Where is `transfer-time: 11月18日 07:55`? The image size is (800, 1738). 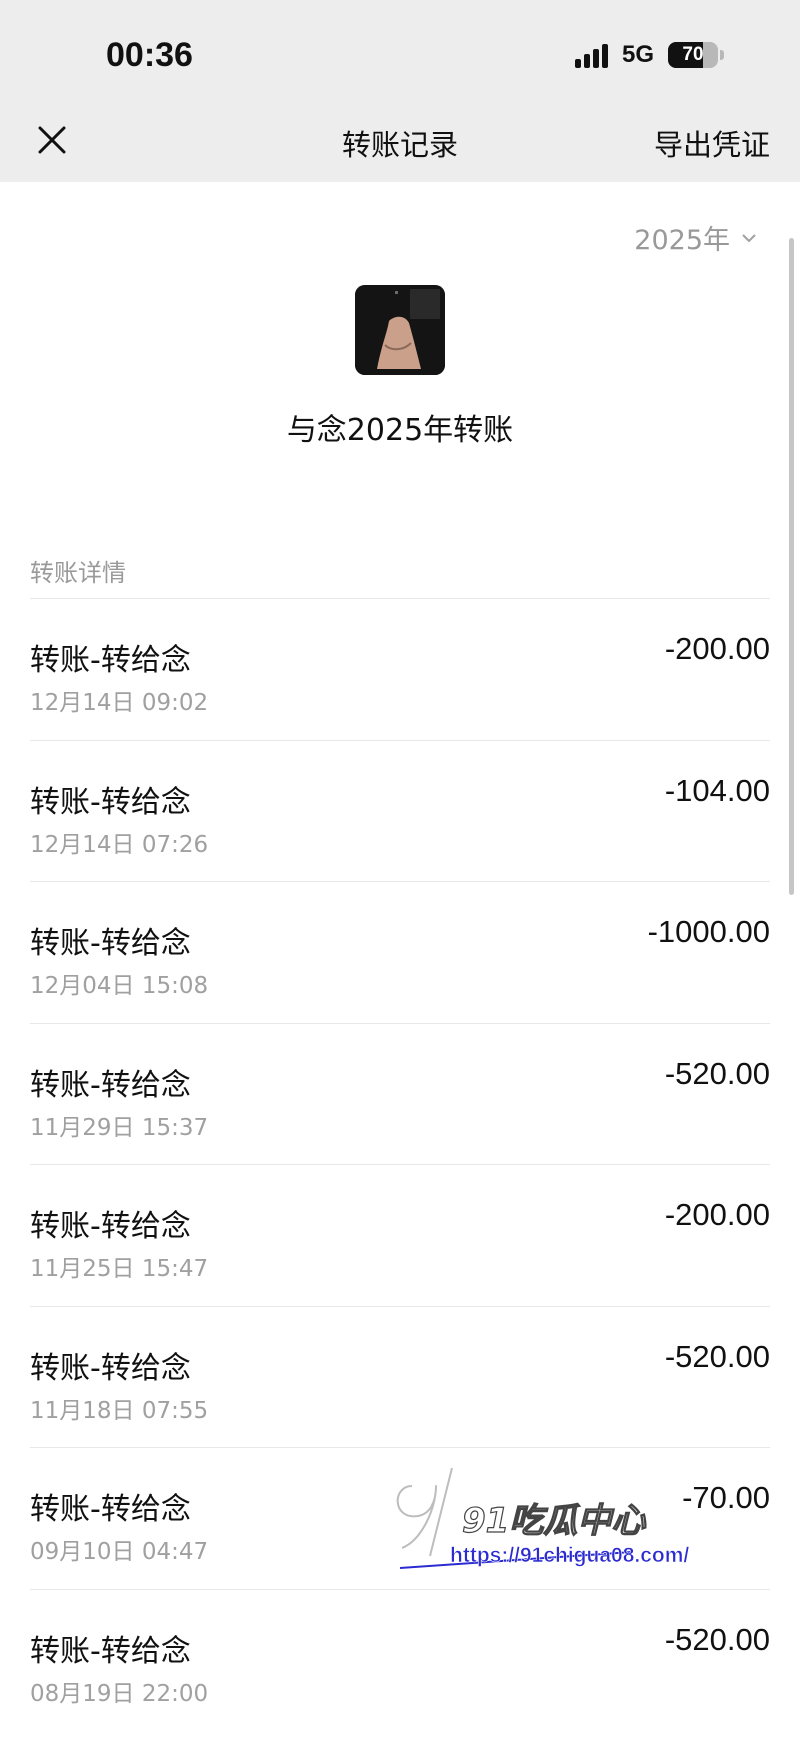 transfer-time: 11月18日 07:55 is located at coordinates (119, 1410).